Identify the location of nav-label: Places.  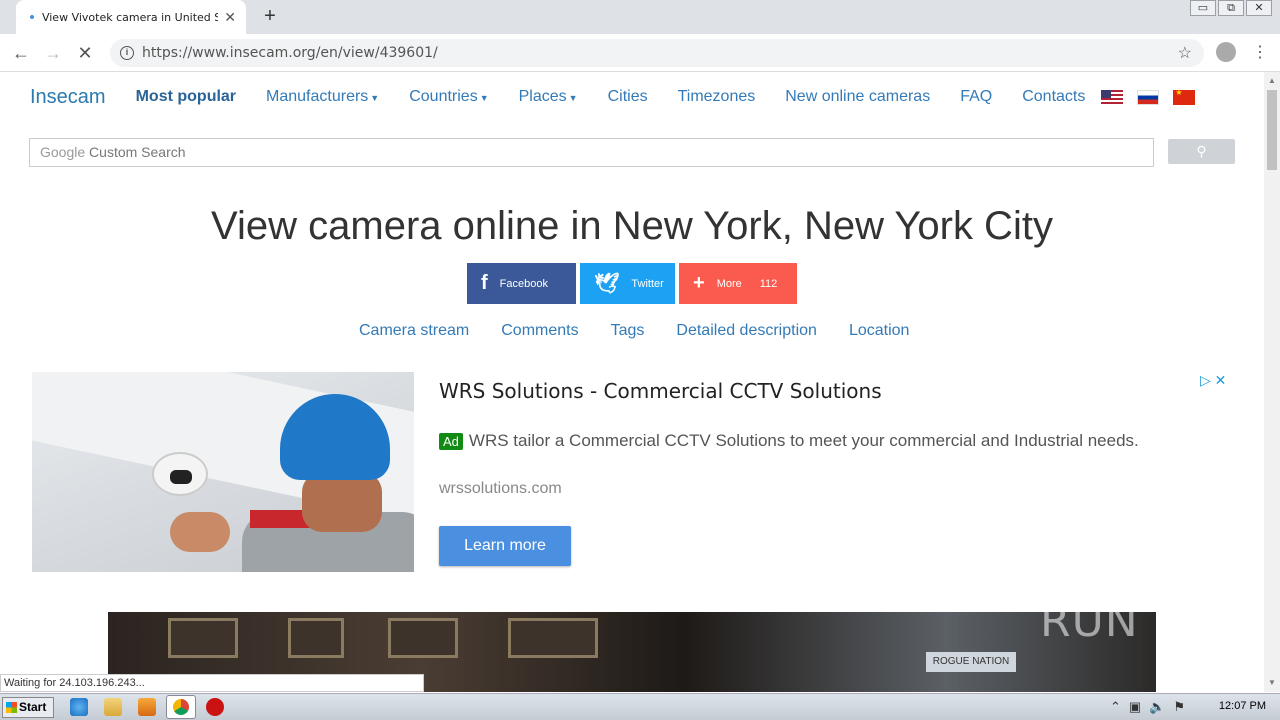
(542, 96).